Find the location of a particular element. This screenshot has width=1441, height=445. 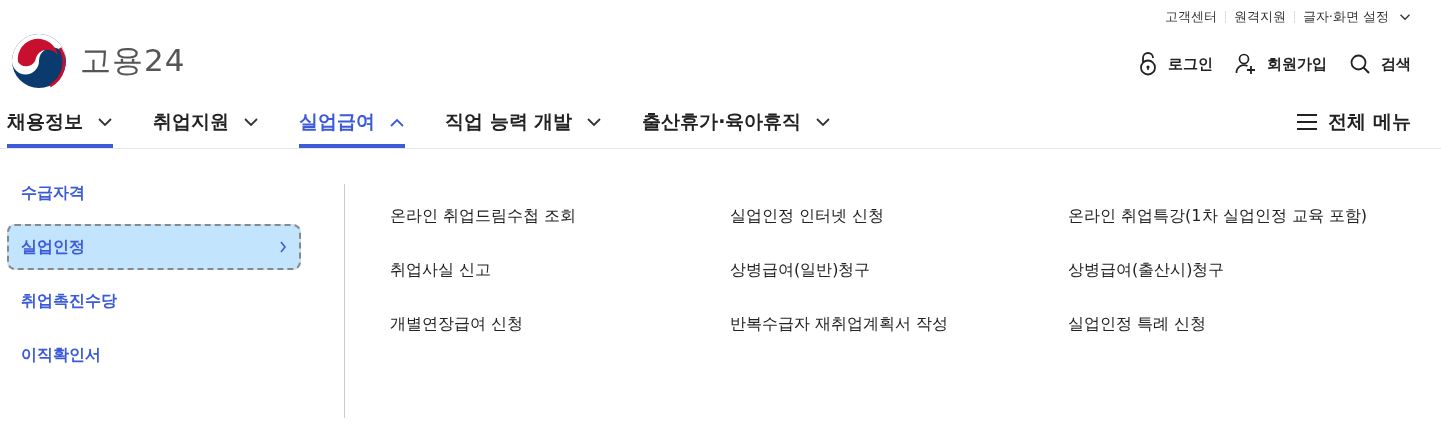

submenu-link: 반복수급자 재취업계획서 작성 is located at coordinates (839, 323).